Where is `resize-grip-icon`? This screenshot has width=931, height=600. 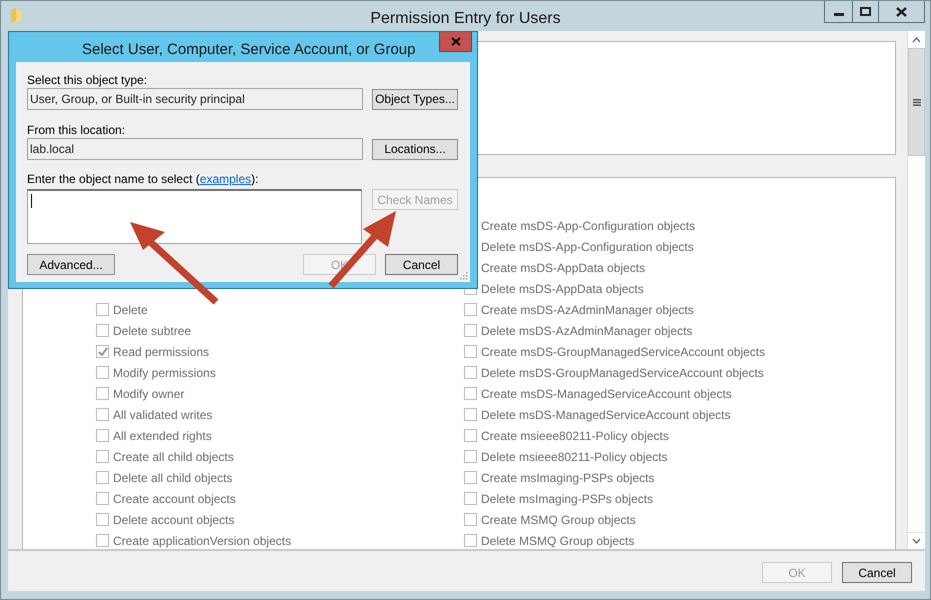
resize-grip-icon is located at coordinates (464, 276).